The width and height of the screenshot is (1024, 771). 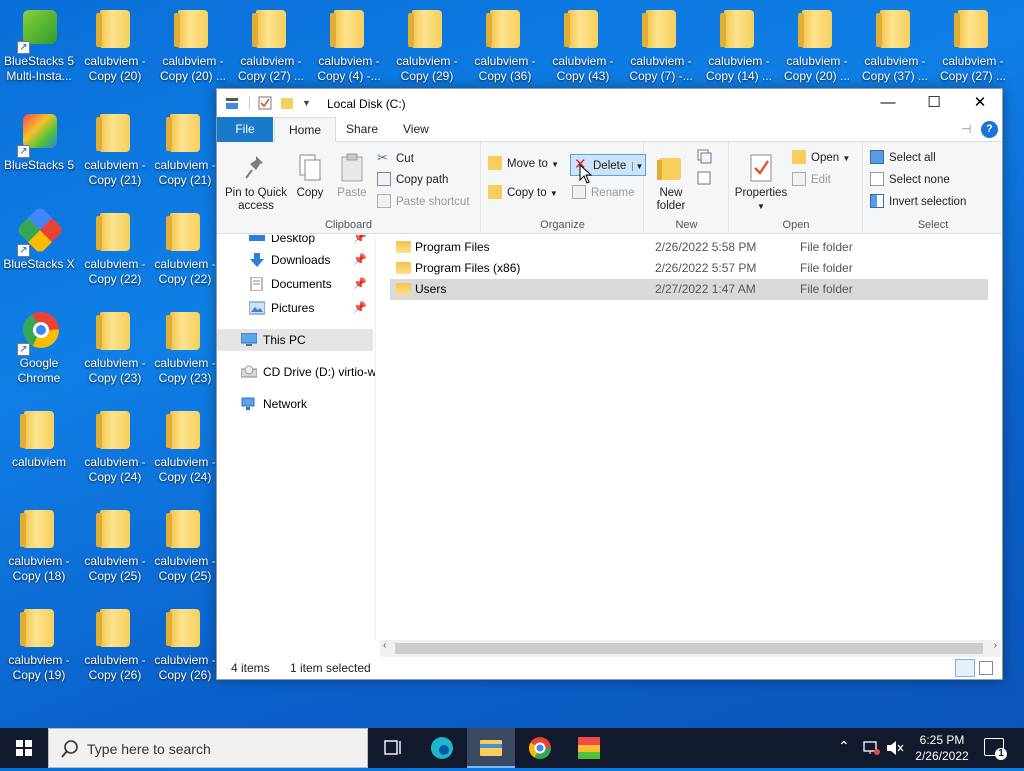 What do you see at coordinates (895, 748) in the screenshot?
I see `volume-muted-icon` at bounding box center [895, 748].